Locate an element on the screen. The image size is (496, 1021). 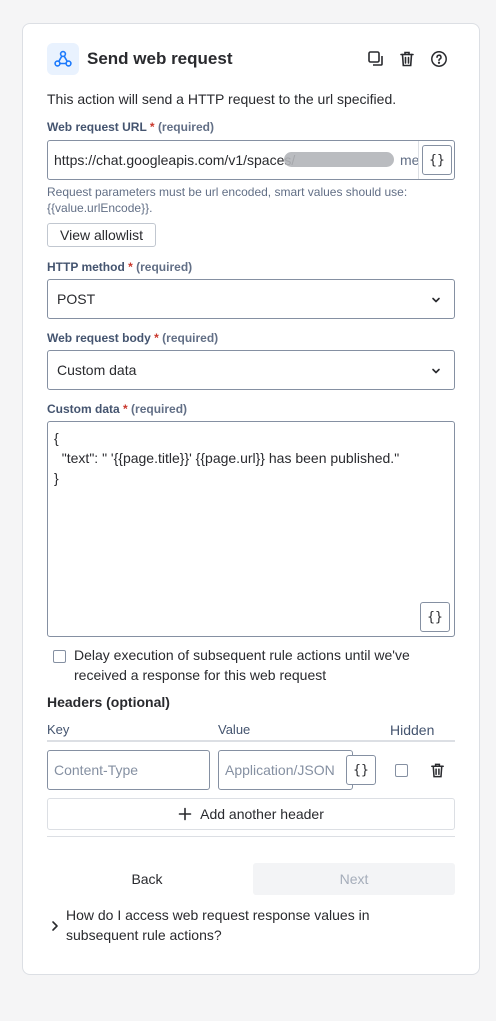
method-label: HTTP method * (required) is located at coordinates (119, 267).